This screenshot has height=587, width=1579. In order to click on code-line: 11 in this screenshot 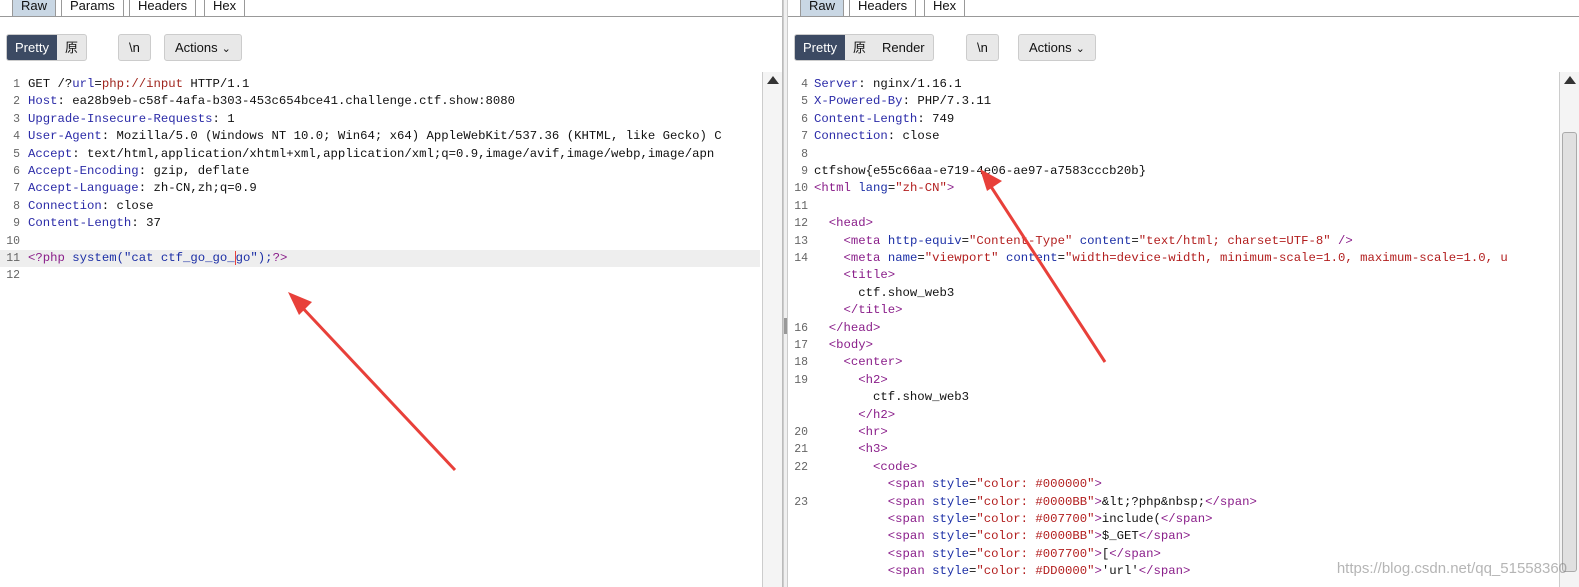, I will do `click(1172, 206)`.